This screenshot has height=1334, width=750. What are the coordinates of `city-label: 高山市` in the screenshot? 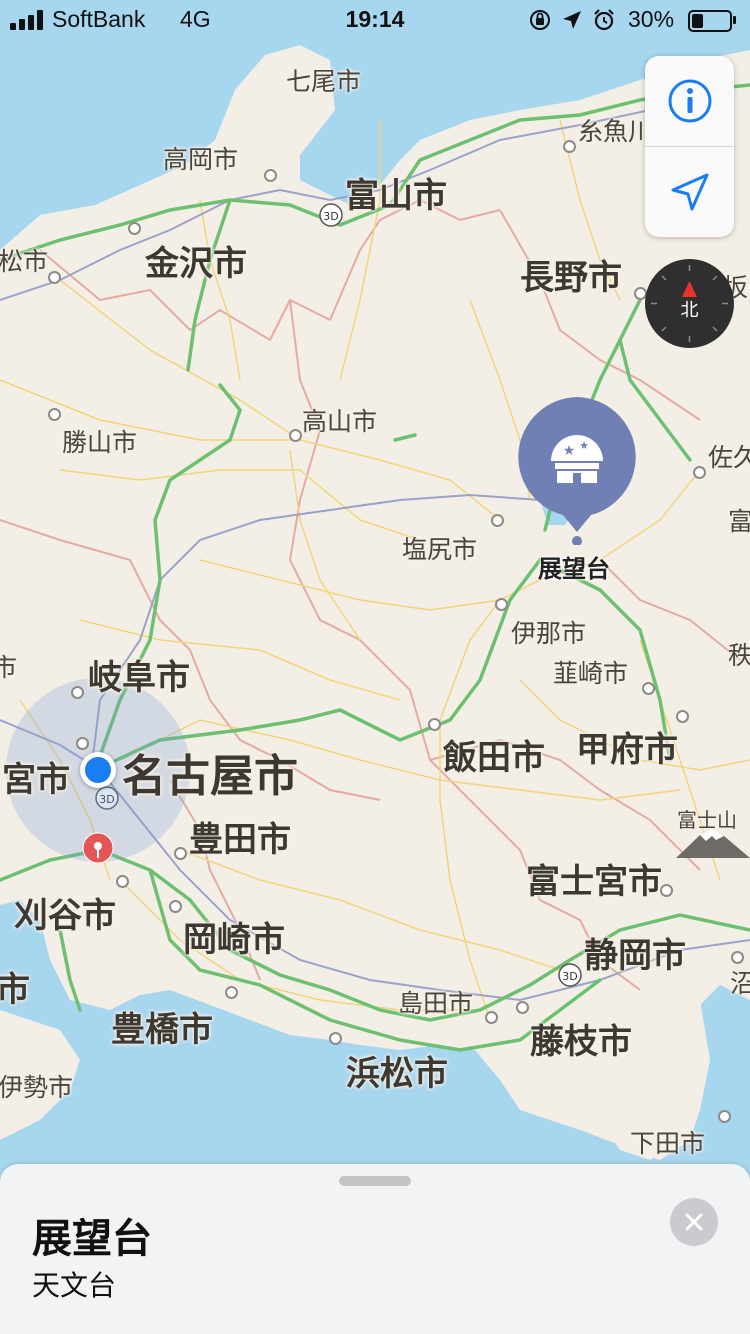 It's located at (340, 421).